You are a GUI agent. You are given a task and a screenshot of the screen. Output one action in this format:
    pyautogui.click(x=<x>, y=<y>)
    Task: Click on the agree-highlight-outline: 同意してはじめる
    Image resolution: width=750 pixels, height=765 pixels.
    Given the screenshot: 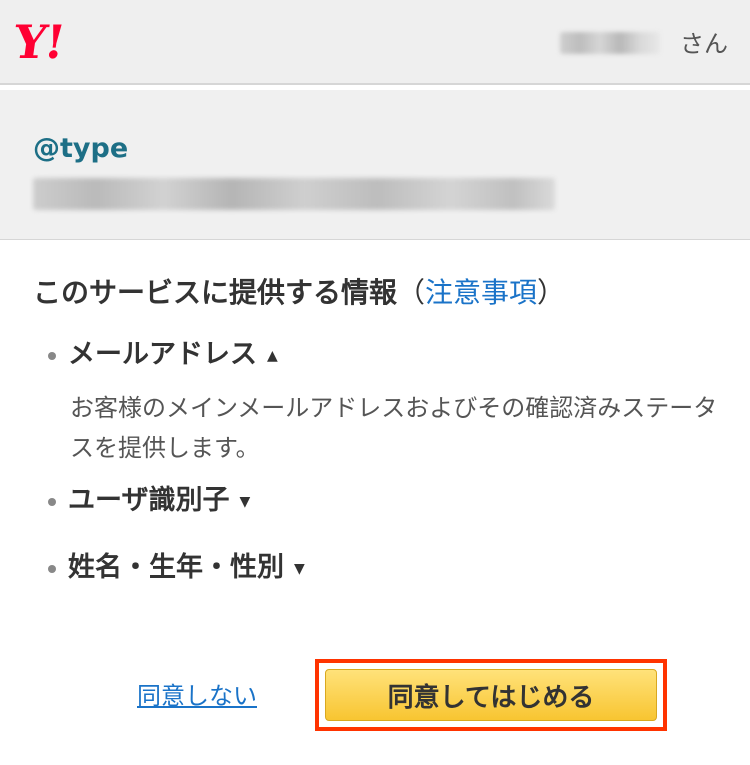 What is the action you would take?
    pyautogui.click(x=491, y=695)
    